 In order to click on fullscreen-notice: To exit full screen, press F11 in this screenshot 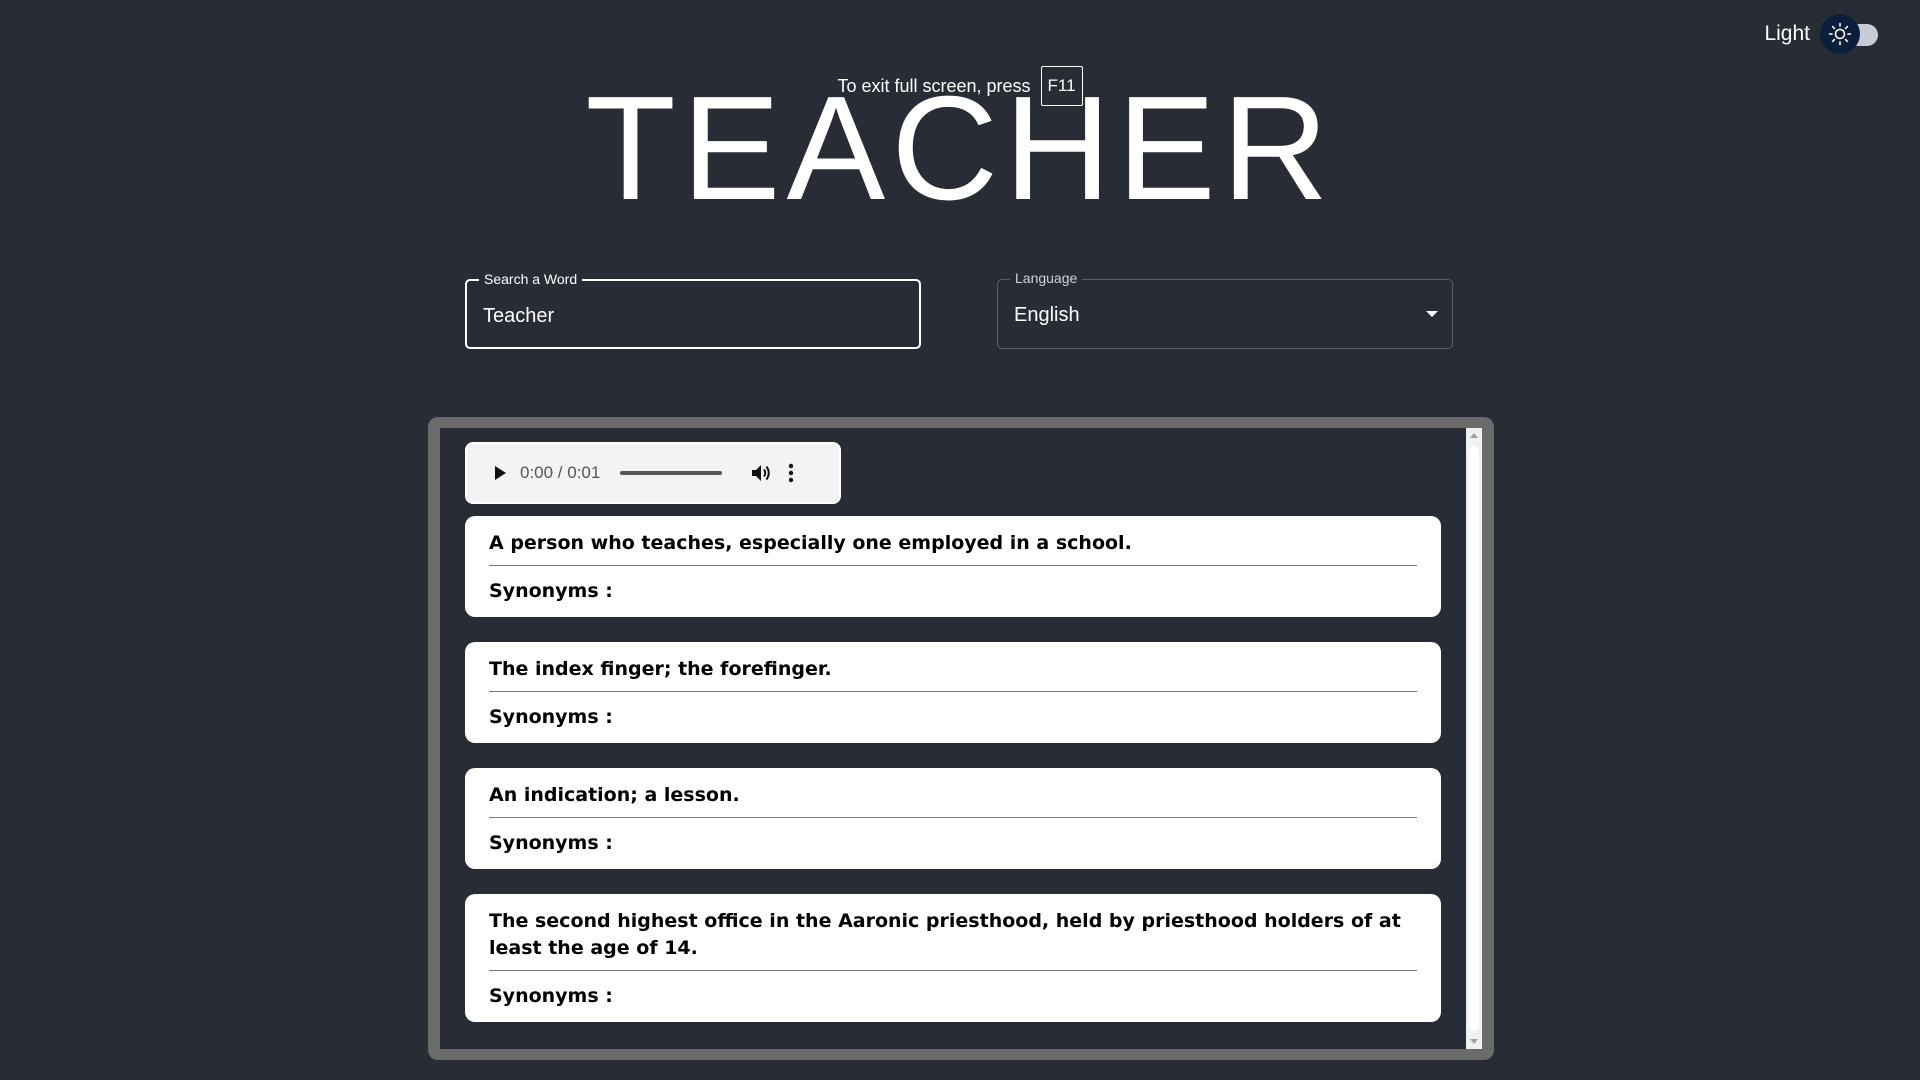, I will do `click(960, 86)`.